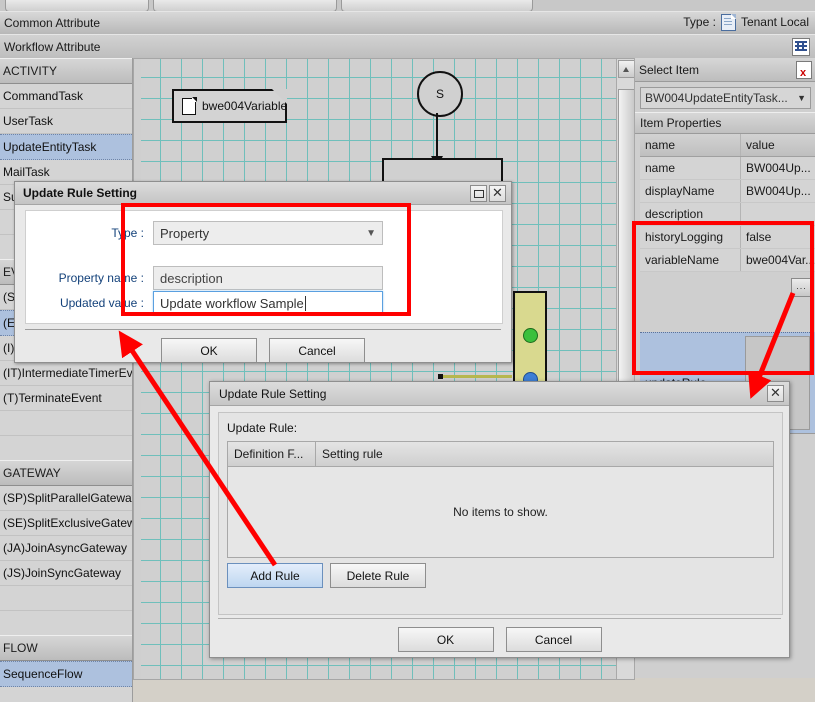 The image size is (815, 702). Describe the element at coordinates (66, 498) in the screenshot. I see `palette-item-spsplitparallelgateway: (SP)SplitParallelGateway` at that location.